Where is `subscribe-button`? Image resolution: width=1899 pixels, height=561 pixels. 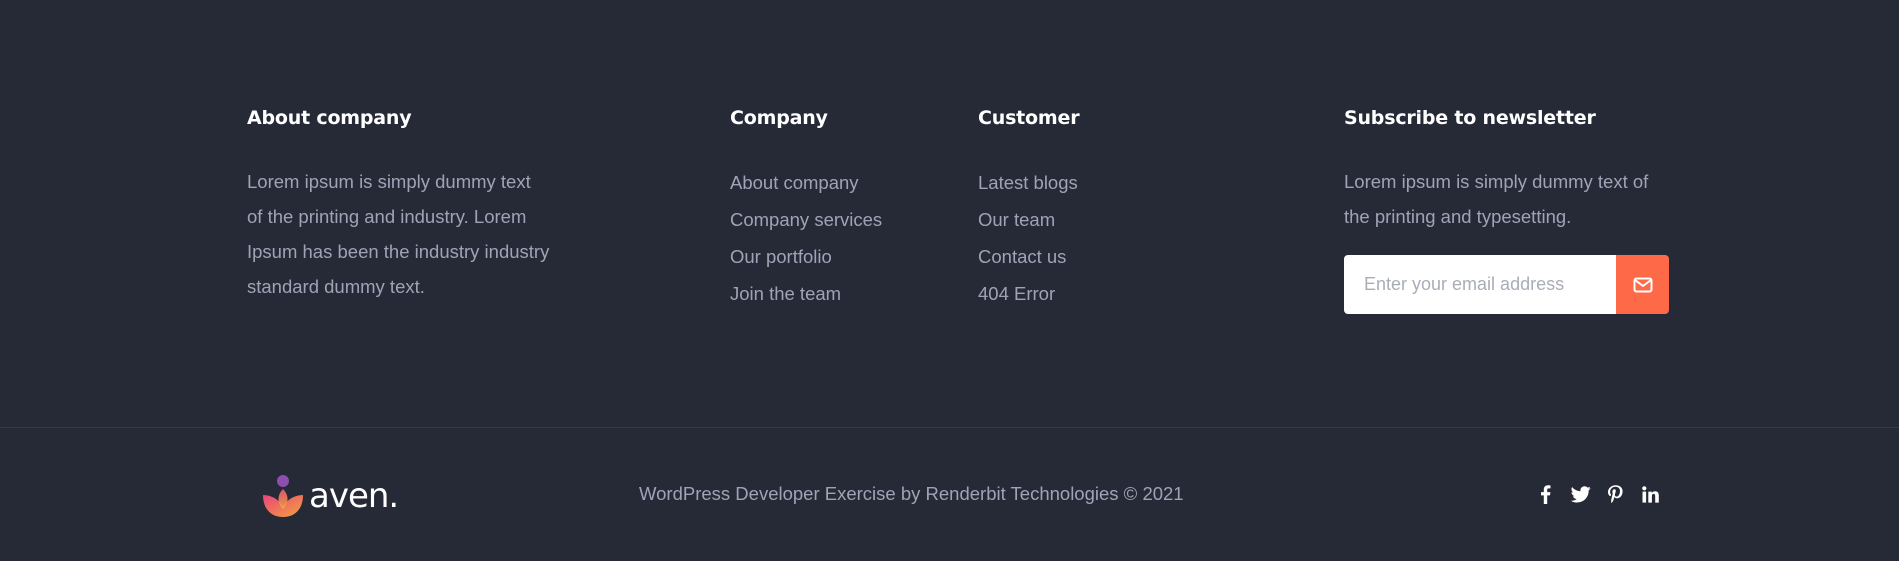
subscribe-button is located at coordinates (1642, 284).